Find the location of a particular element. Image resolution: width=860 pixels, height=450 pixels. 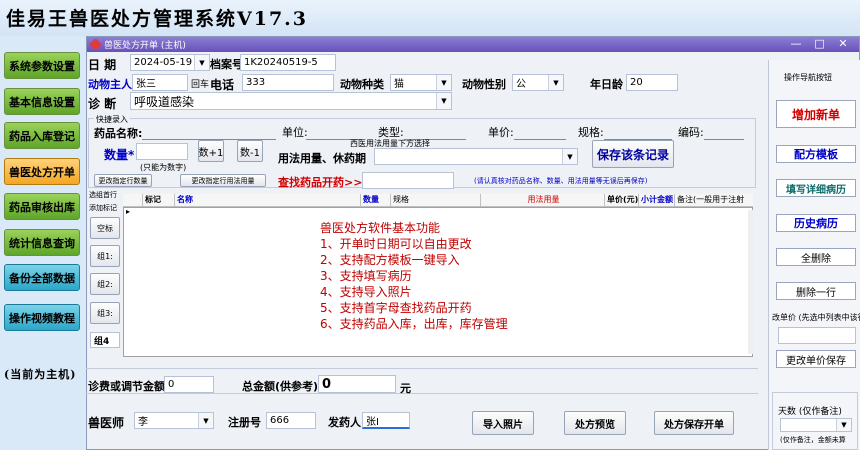

quick-entry-label: 快捷录入 is located at coordinates (112, 119).